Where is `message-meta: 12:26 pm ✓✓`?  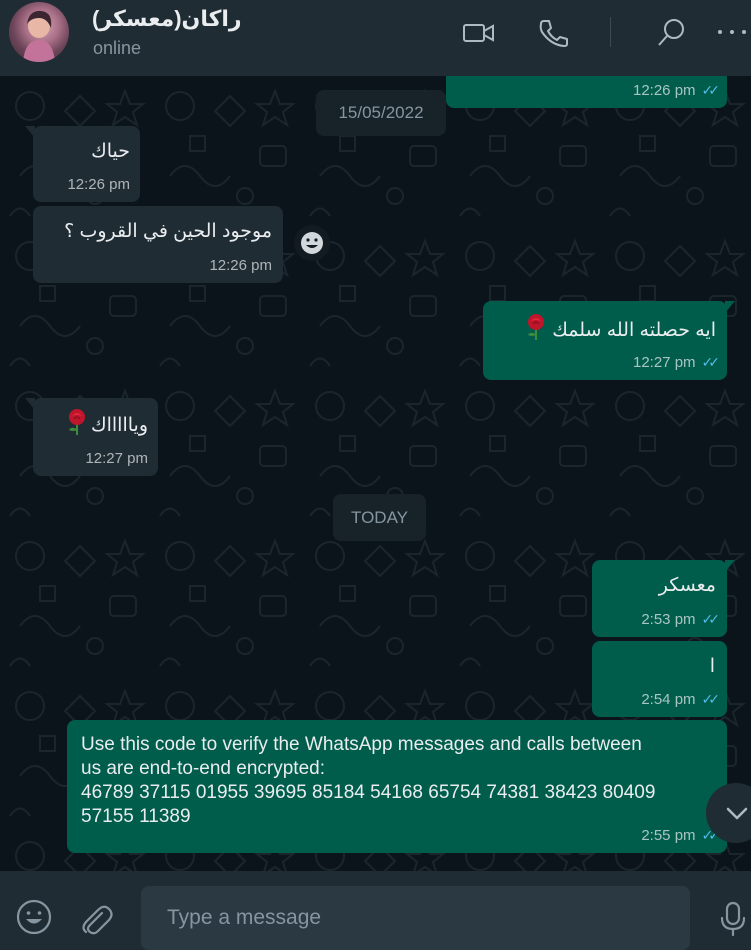
message-meta: 12:26 pm ✓✓ is located at coordinates (676, 90).